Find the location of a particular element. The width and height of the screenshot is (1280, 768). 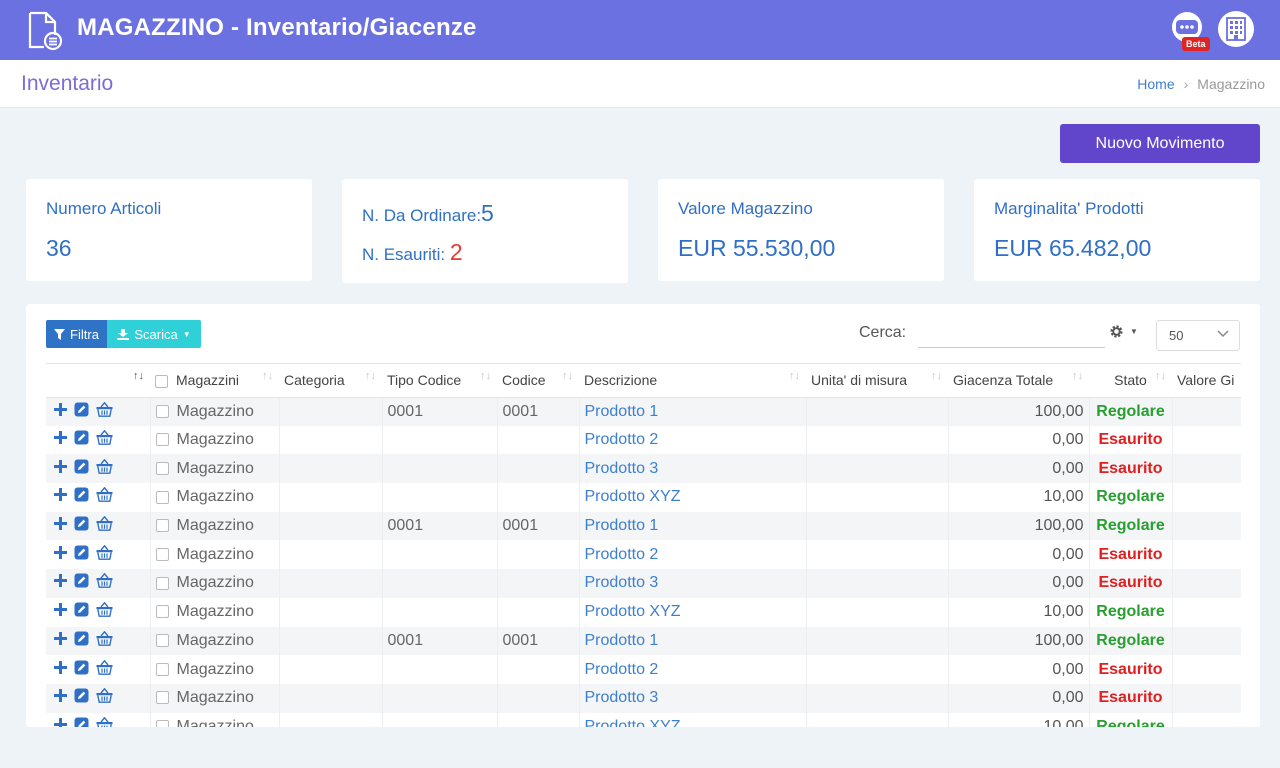

column-header-categoria: Categoria ↑↓ is located at coordinates (330, 381).